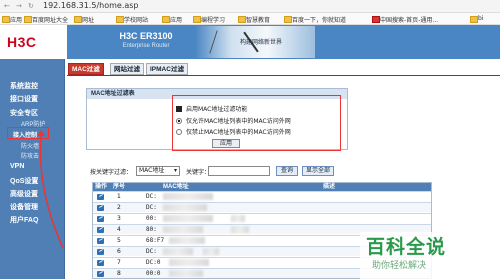  Describe the element at coordinates (119, 207) in the screenshot. I see `row-number: 2` at that location.